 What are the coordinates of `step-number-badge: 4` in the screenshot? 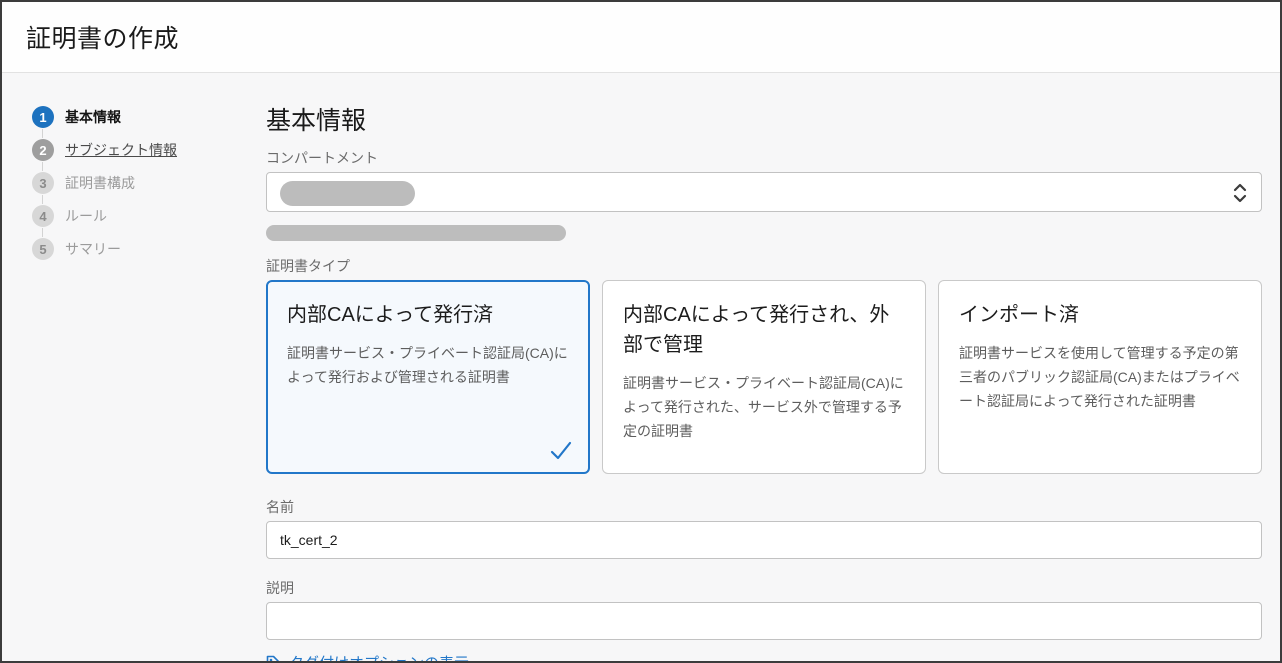 It's located at (43, 216).